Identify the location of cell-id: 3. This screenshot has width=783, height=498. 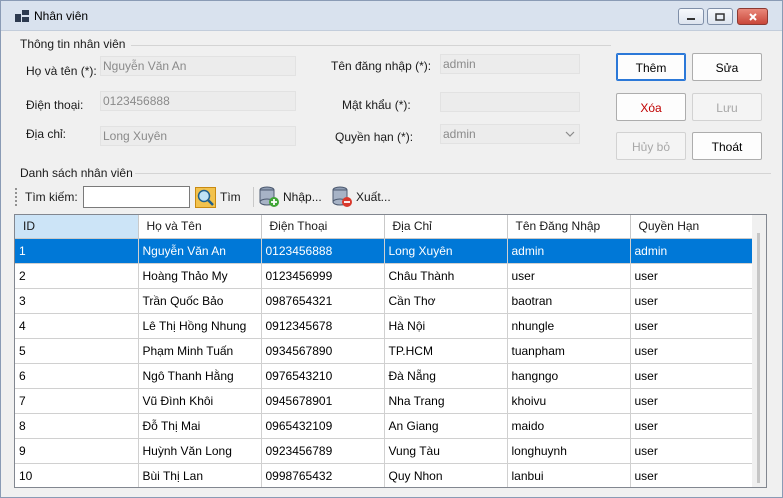
(77, 301).